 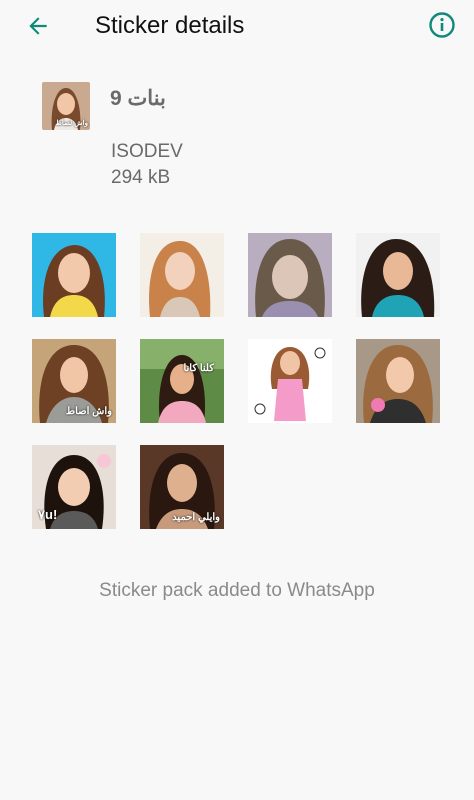 I want to click on status-message: Sticker pack added to WhatsApp, so click(x=237, y=590).